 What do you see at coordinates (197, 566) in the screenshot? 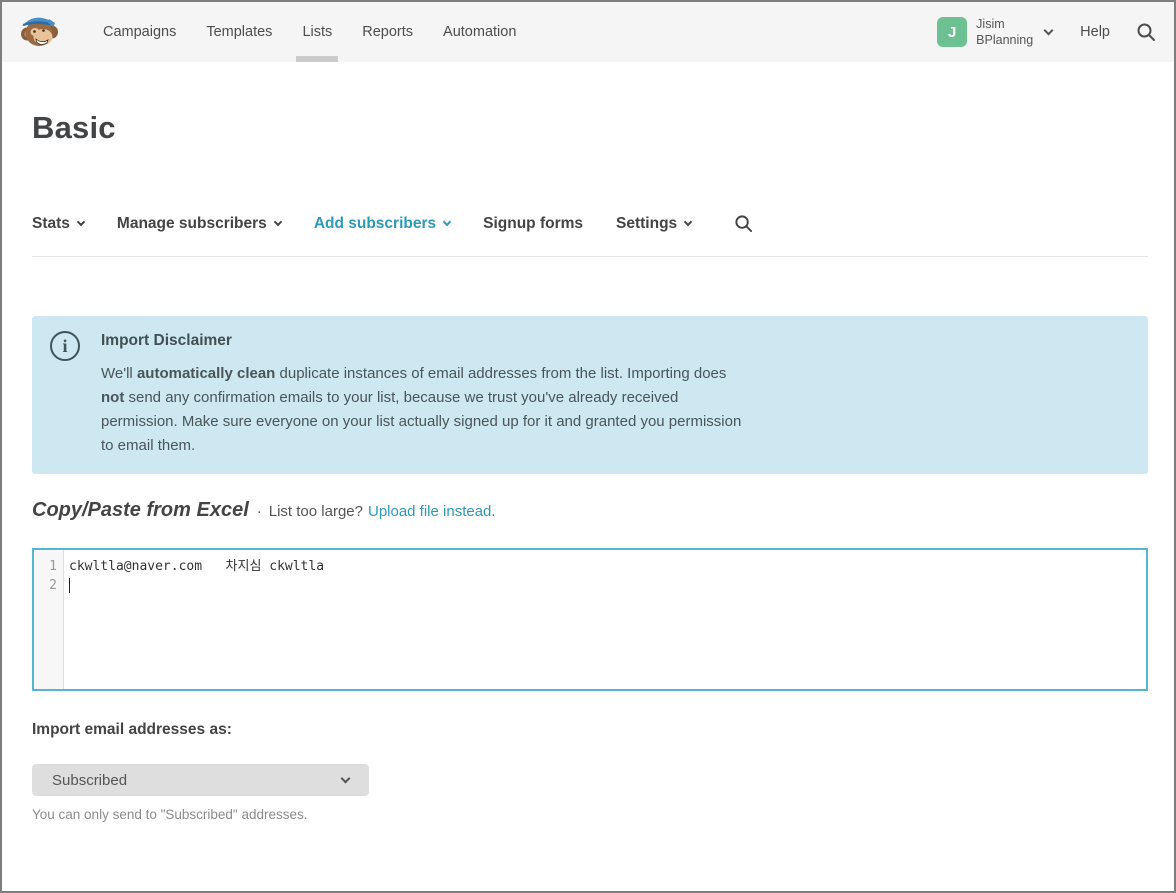
I see `editor-line-1: ckwltla@naver.com 차지심 ckwltla` at bounding box center [197, 566].